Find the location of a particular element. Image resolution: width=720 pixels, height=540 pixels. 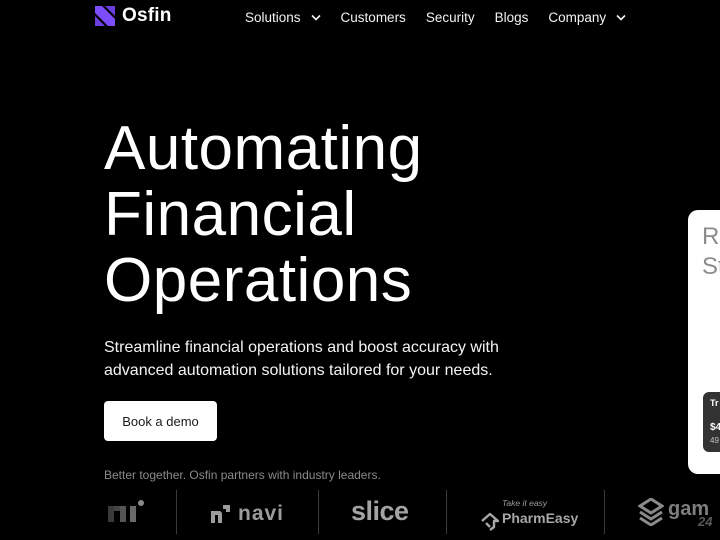

slice-text: slice is located at coordinates (380, 511).